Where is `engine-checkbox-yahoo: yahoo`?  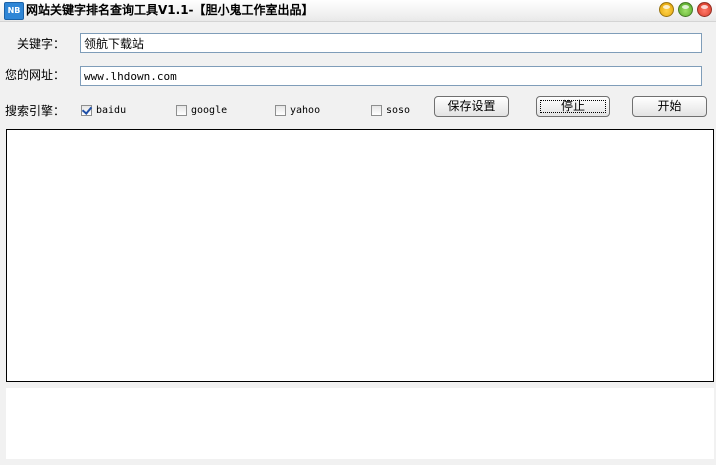
engine-checkbox-yahoo: yahoo is located at coordinates (297, 110).